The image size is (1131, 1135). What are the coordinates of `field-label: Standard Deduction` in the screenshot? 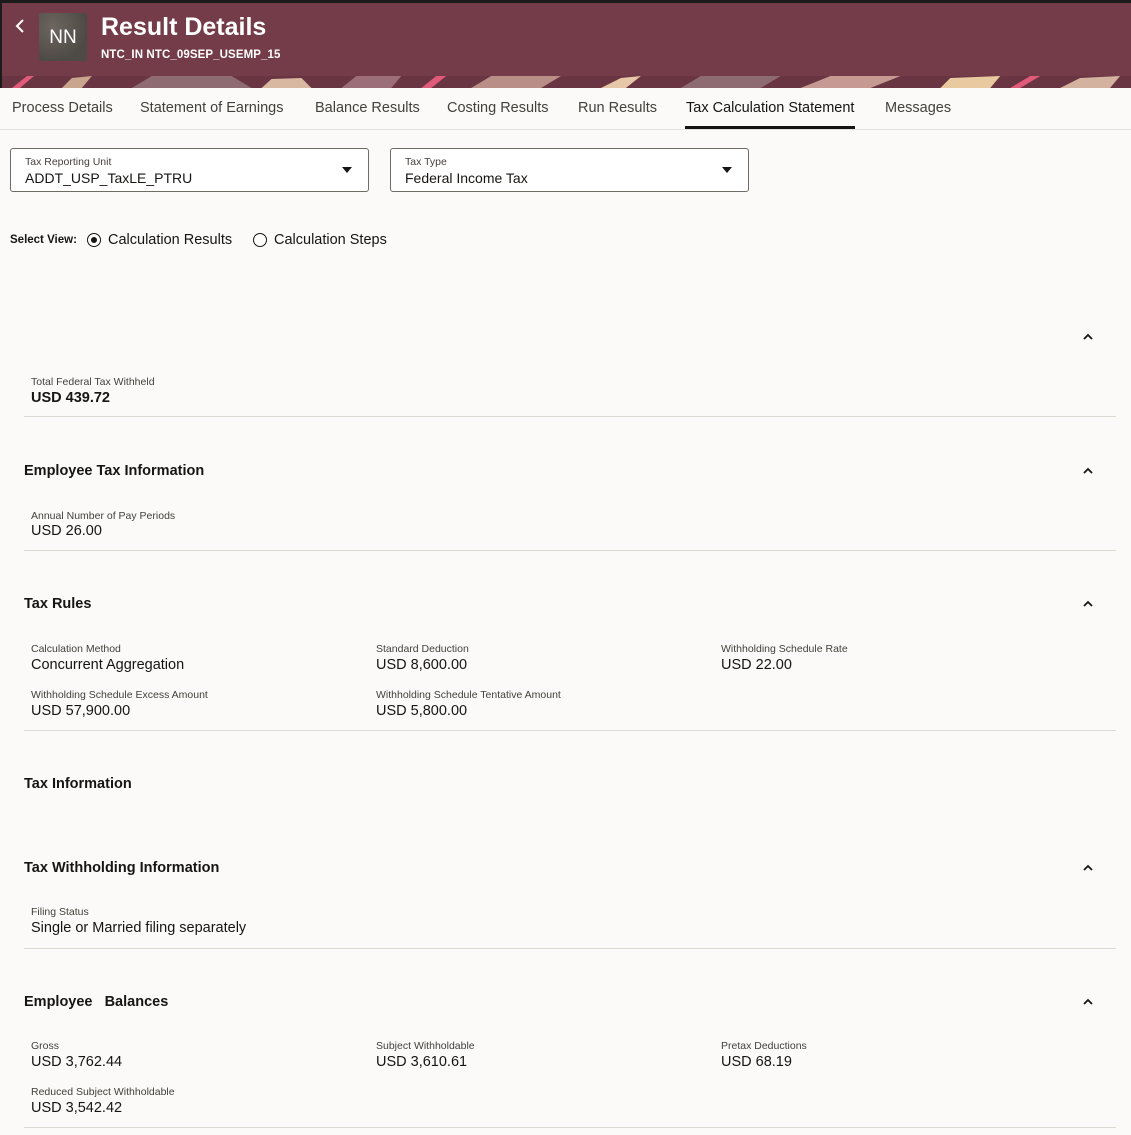 It's located at (422, 649).